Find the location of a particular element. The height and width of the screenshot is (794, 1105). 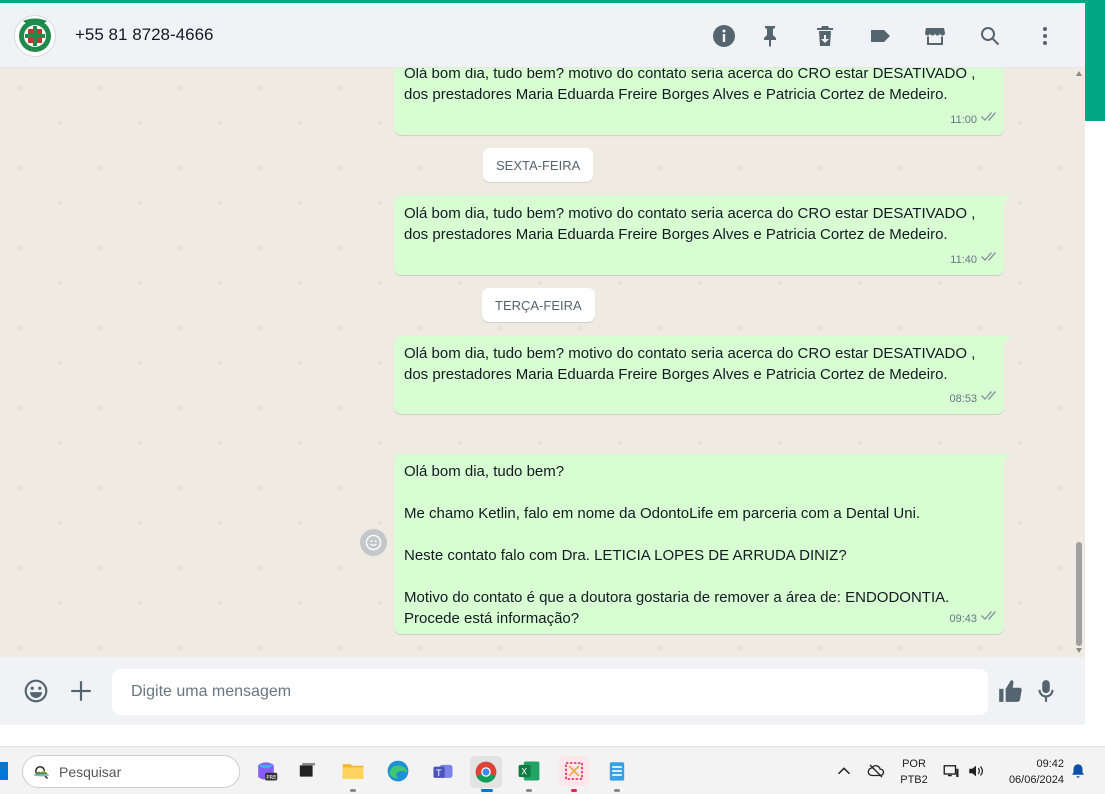

contact-name: +55 81 8728-4666 is located at coordinates (144, 35).